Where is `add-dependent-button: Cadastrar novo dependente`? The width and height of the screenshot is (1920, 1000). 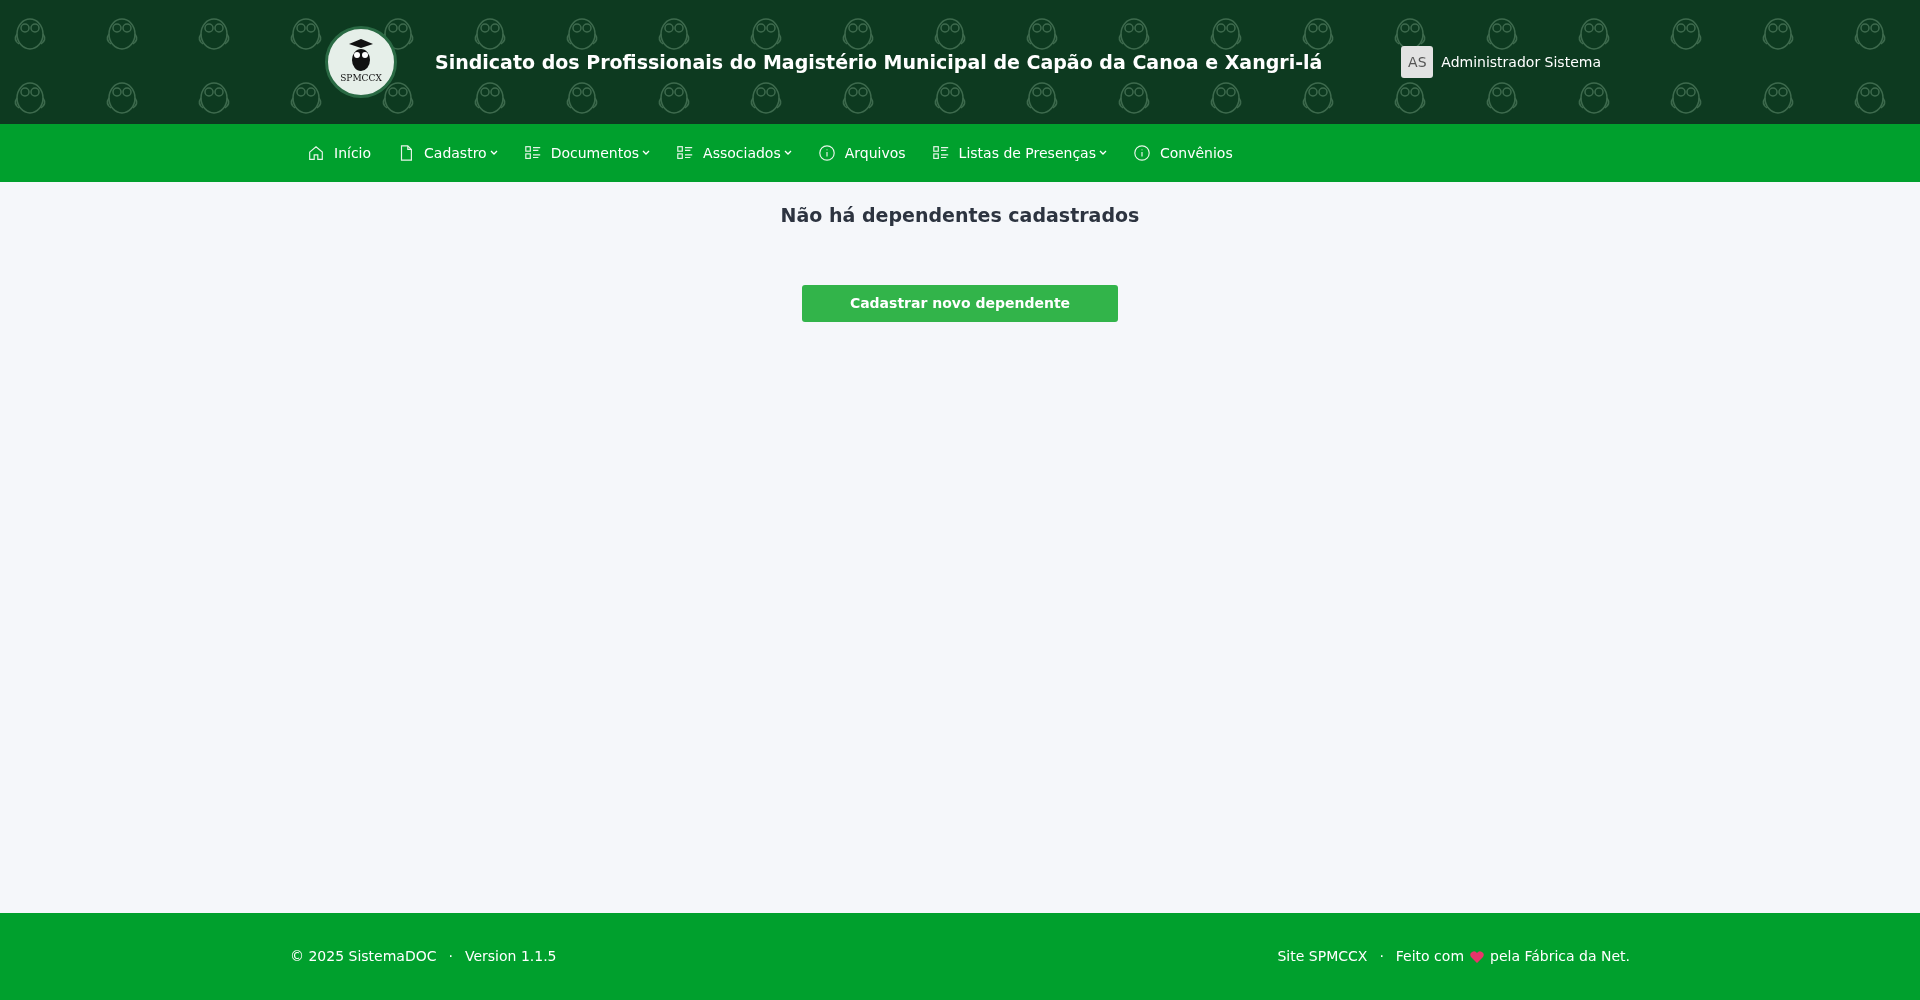
add-dependent-button: Cadastrar novo dependente is located at coordinates (960, 303).